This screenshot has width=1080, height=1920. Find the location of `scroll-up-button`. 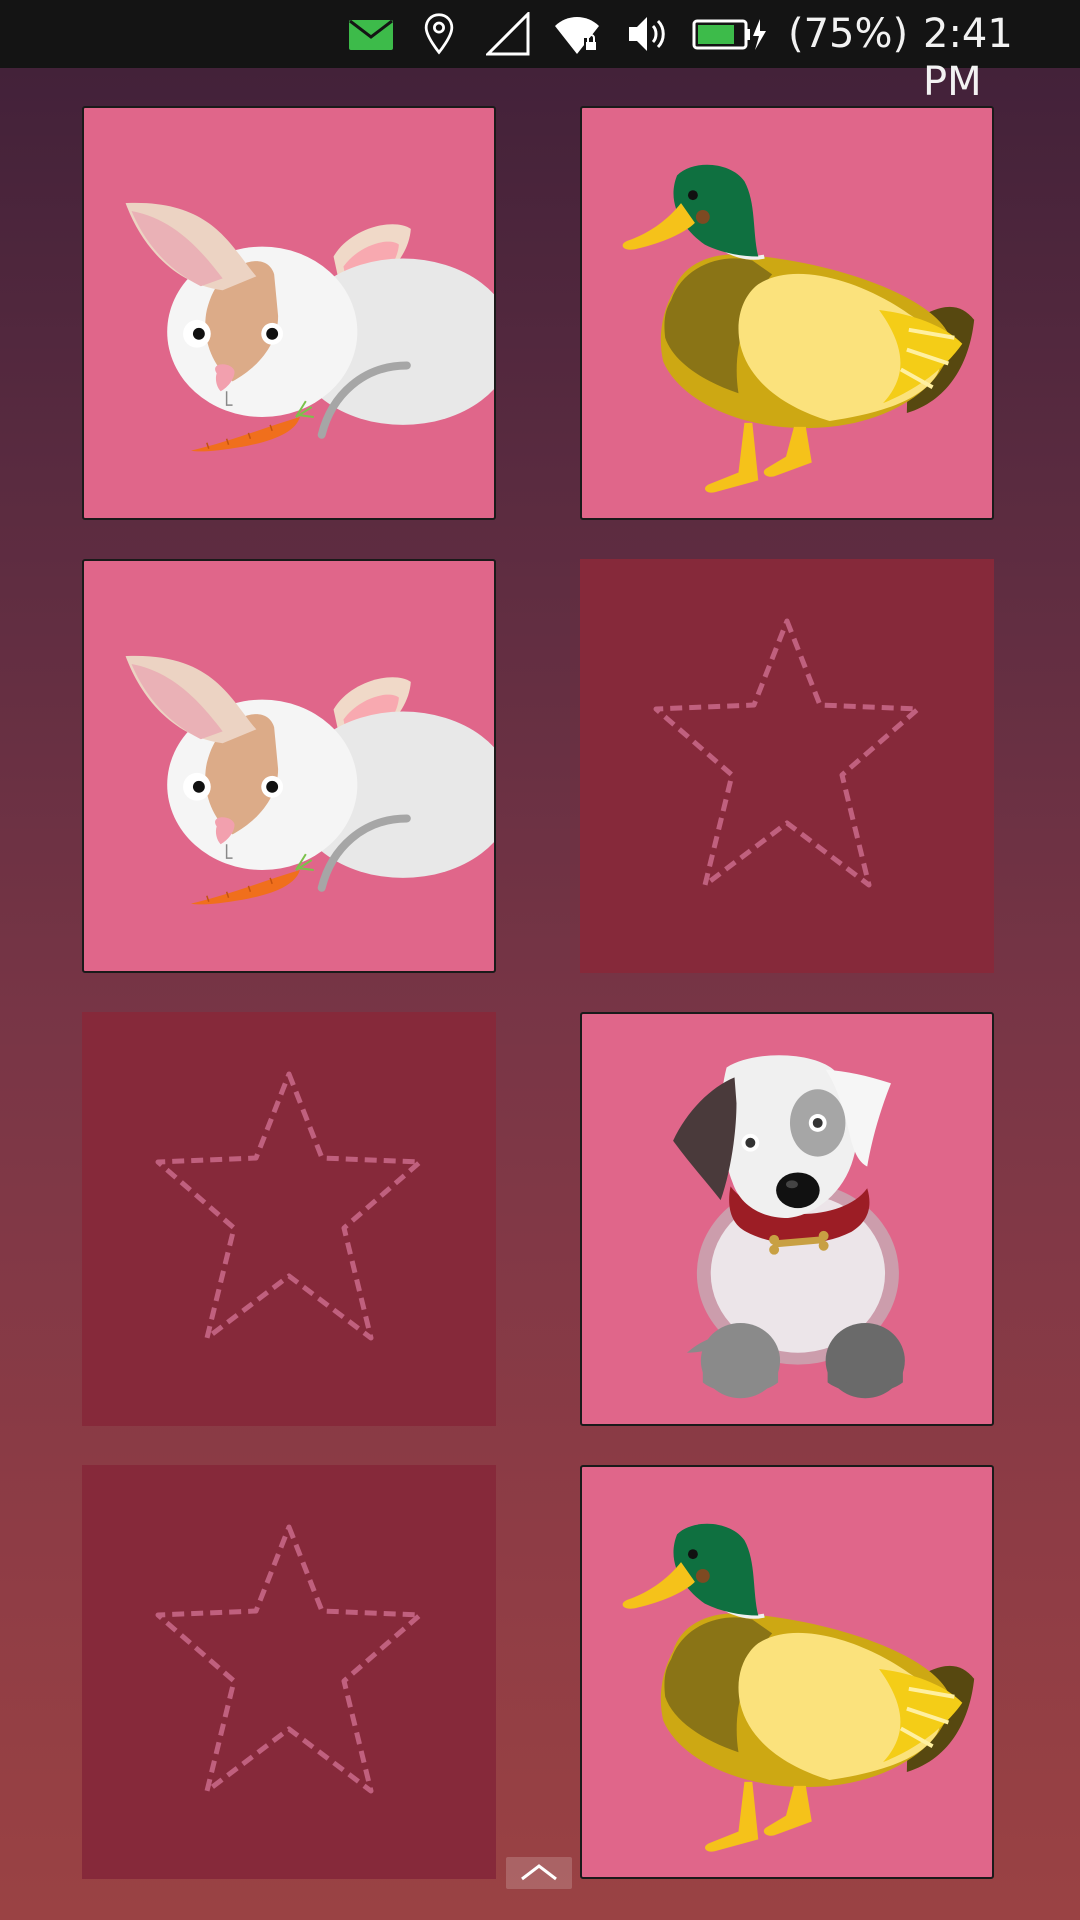

scroll-up-button is located at coordinates (539, 1873).